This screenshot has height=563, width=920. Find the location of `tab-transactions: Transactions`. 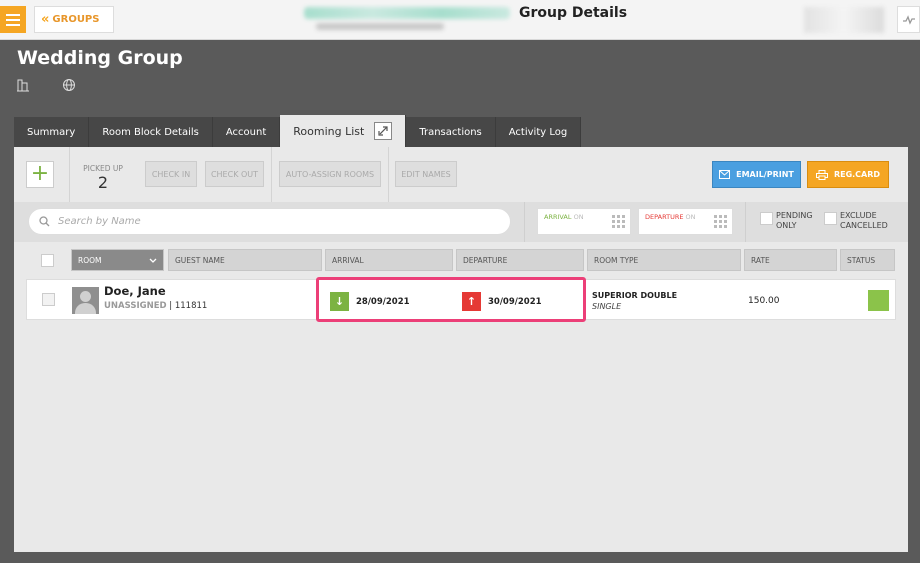

tab-transactions: Transactions is located at coordinates (451, 132).